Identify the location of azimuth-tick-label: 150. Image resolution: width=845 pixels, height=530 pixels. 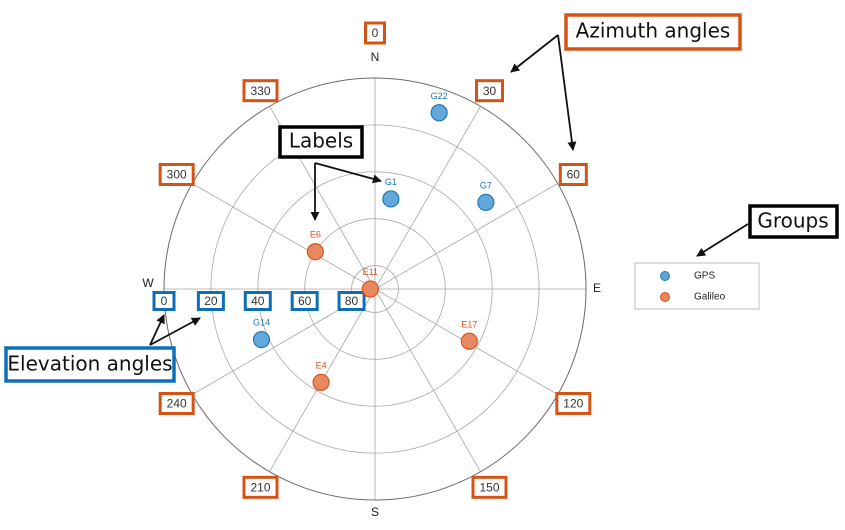
(489, 487).